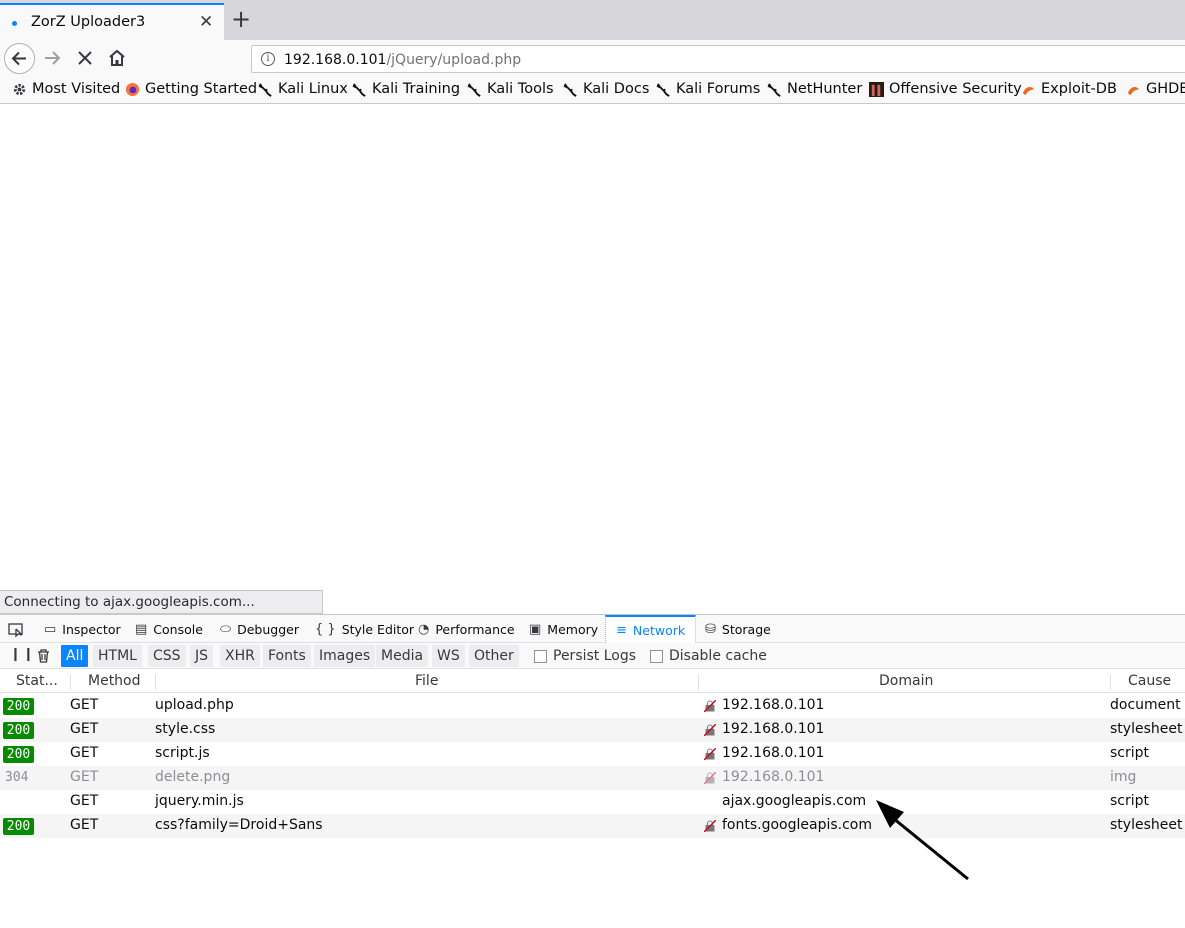 The width and height of the screenshot is (1185, 928). Describe the element at coordinates (117, 58) in the screenshot. I see `home-icon` at that location.